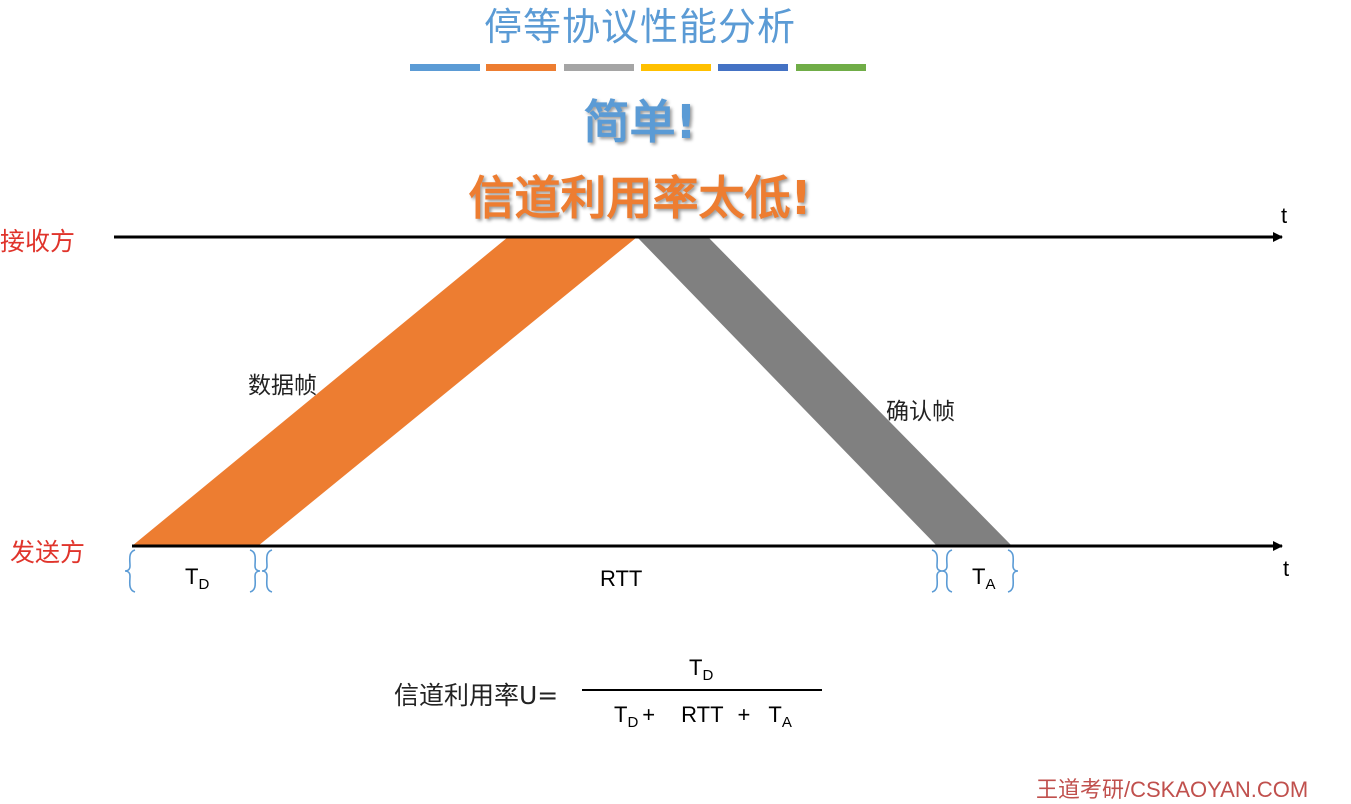 This screenshot has height=804, width=1351. I want to click on brace-ta-left, so click(947, 571).